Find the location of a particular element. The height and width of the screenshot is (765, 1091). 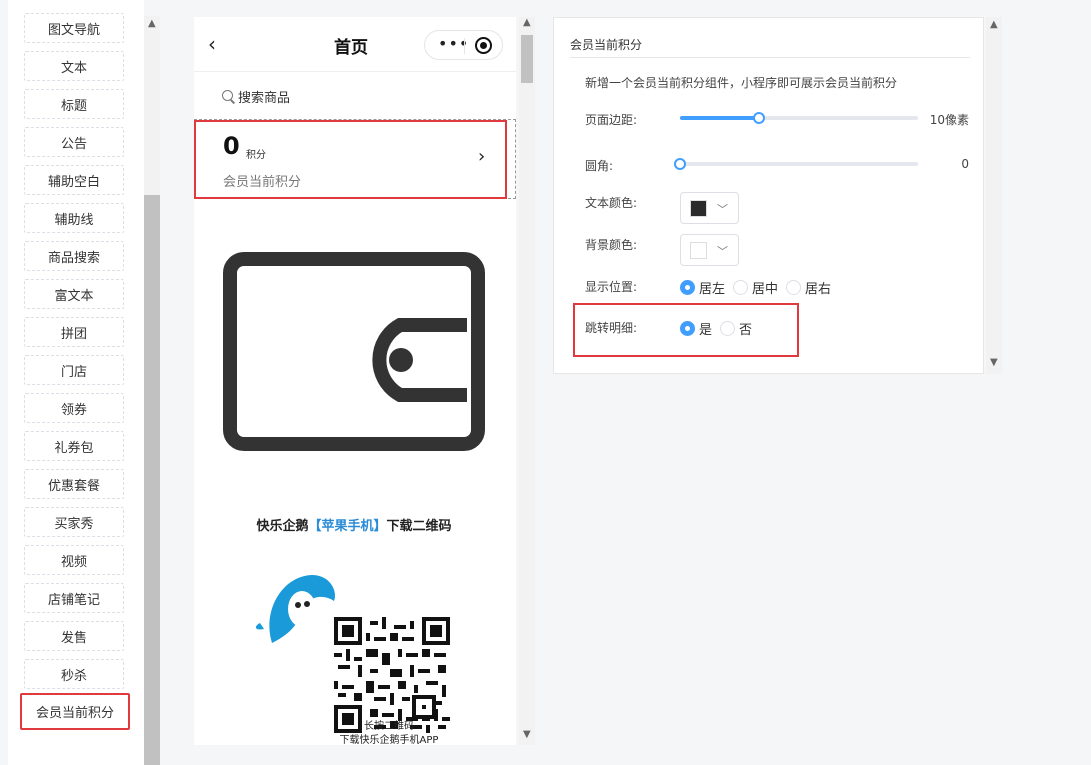

margin-slider is located at coordinates (799, 118).